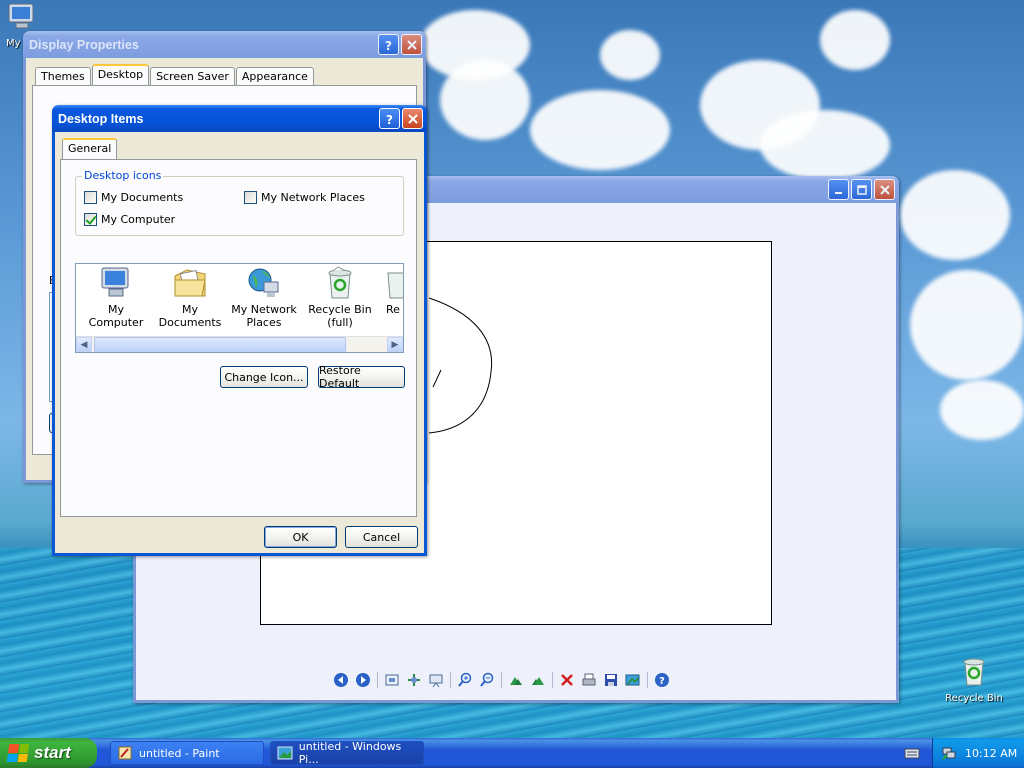 The width and height of the screenshot is (1024, 768). Describe the element at coordinates (263, 282) in the screenshot. I see `network-places-icon` at that location.